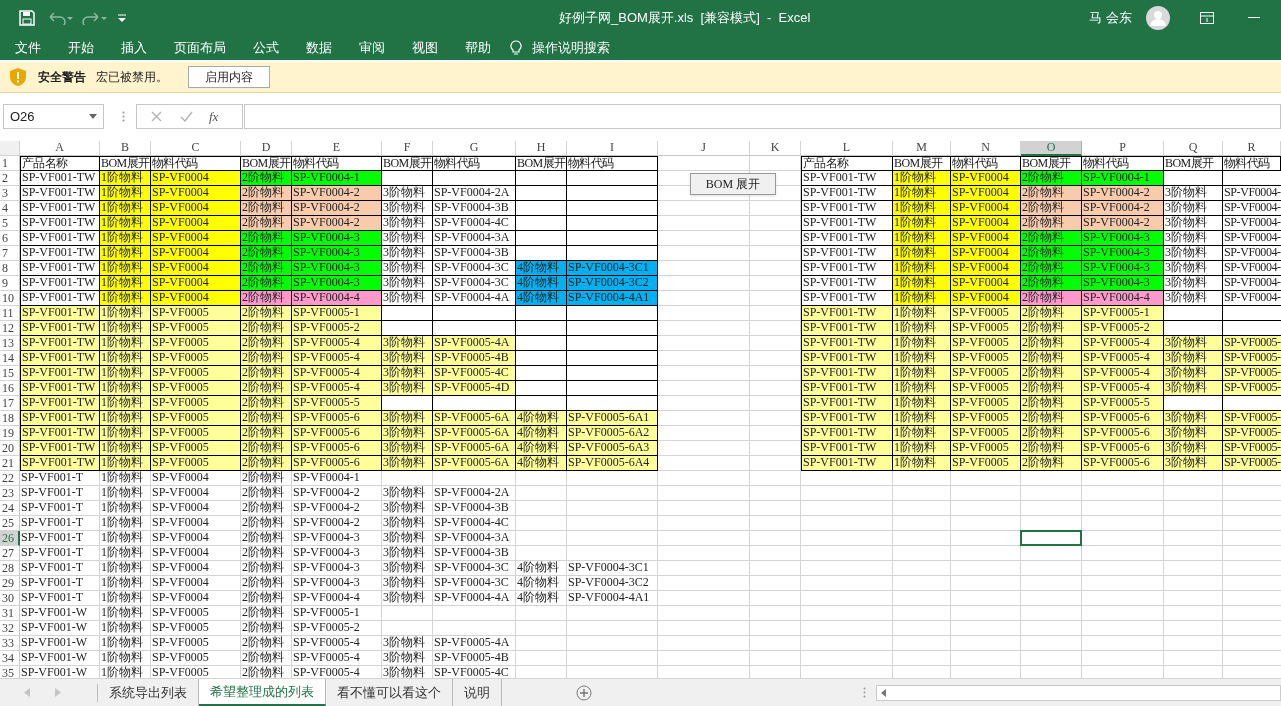  I want to click on lightbulb-icon, so click(516, 47).